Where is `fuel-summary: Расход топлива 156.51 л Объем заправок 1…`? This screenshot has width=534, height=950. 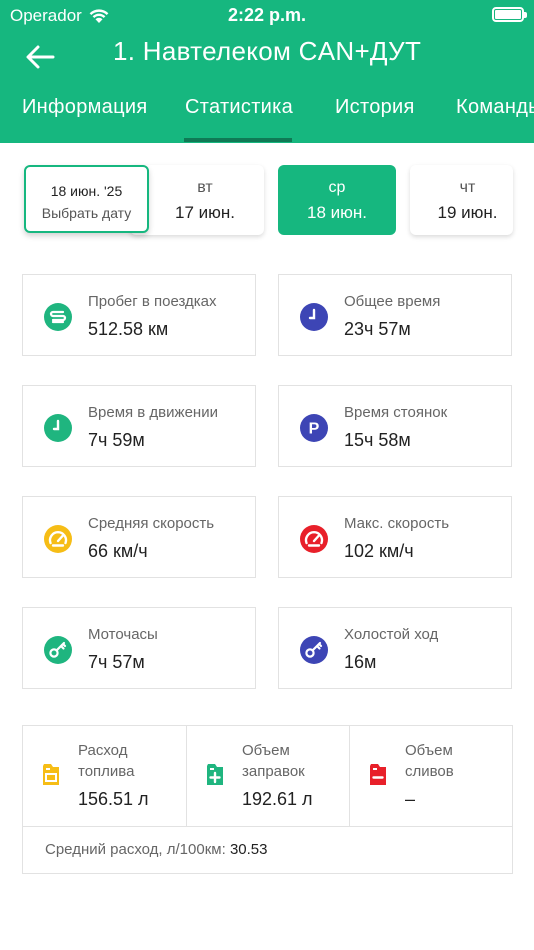
fuel-summary: Расход топлива 156.51 л Объем заправок 1… is located at coordinates (267, 799).